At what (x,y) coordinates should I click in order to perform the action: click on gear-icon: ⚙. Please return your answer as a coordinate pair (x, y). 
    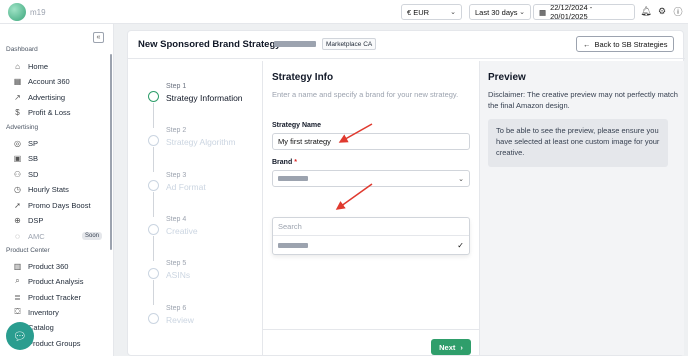
    Looking at the image, I should click on (662, 11).